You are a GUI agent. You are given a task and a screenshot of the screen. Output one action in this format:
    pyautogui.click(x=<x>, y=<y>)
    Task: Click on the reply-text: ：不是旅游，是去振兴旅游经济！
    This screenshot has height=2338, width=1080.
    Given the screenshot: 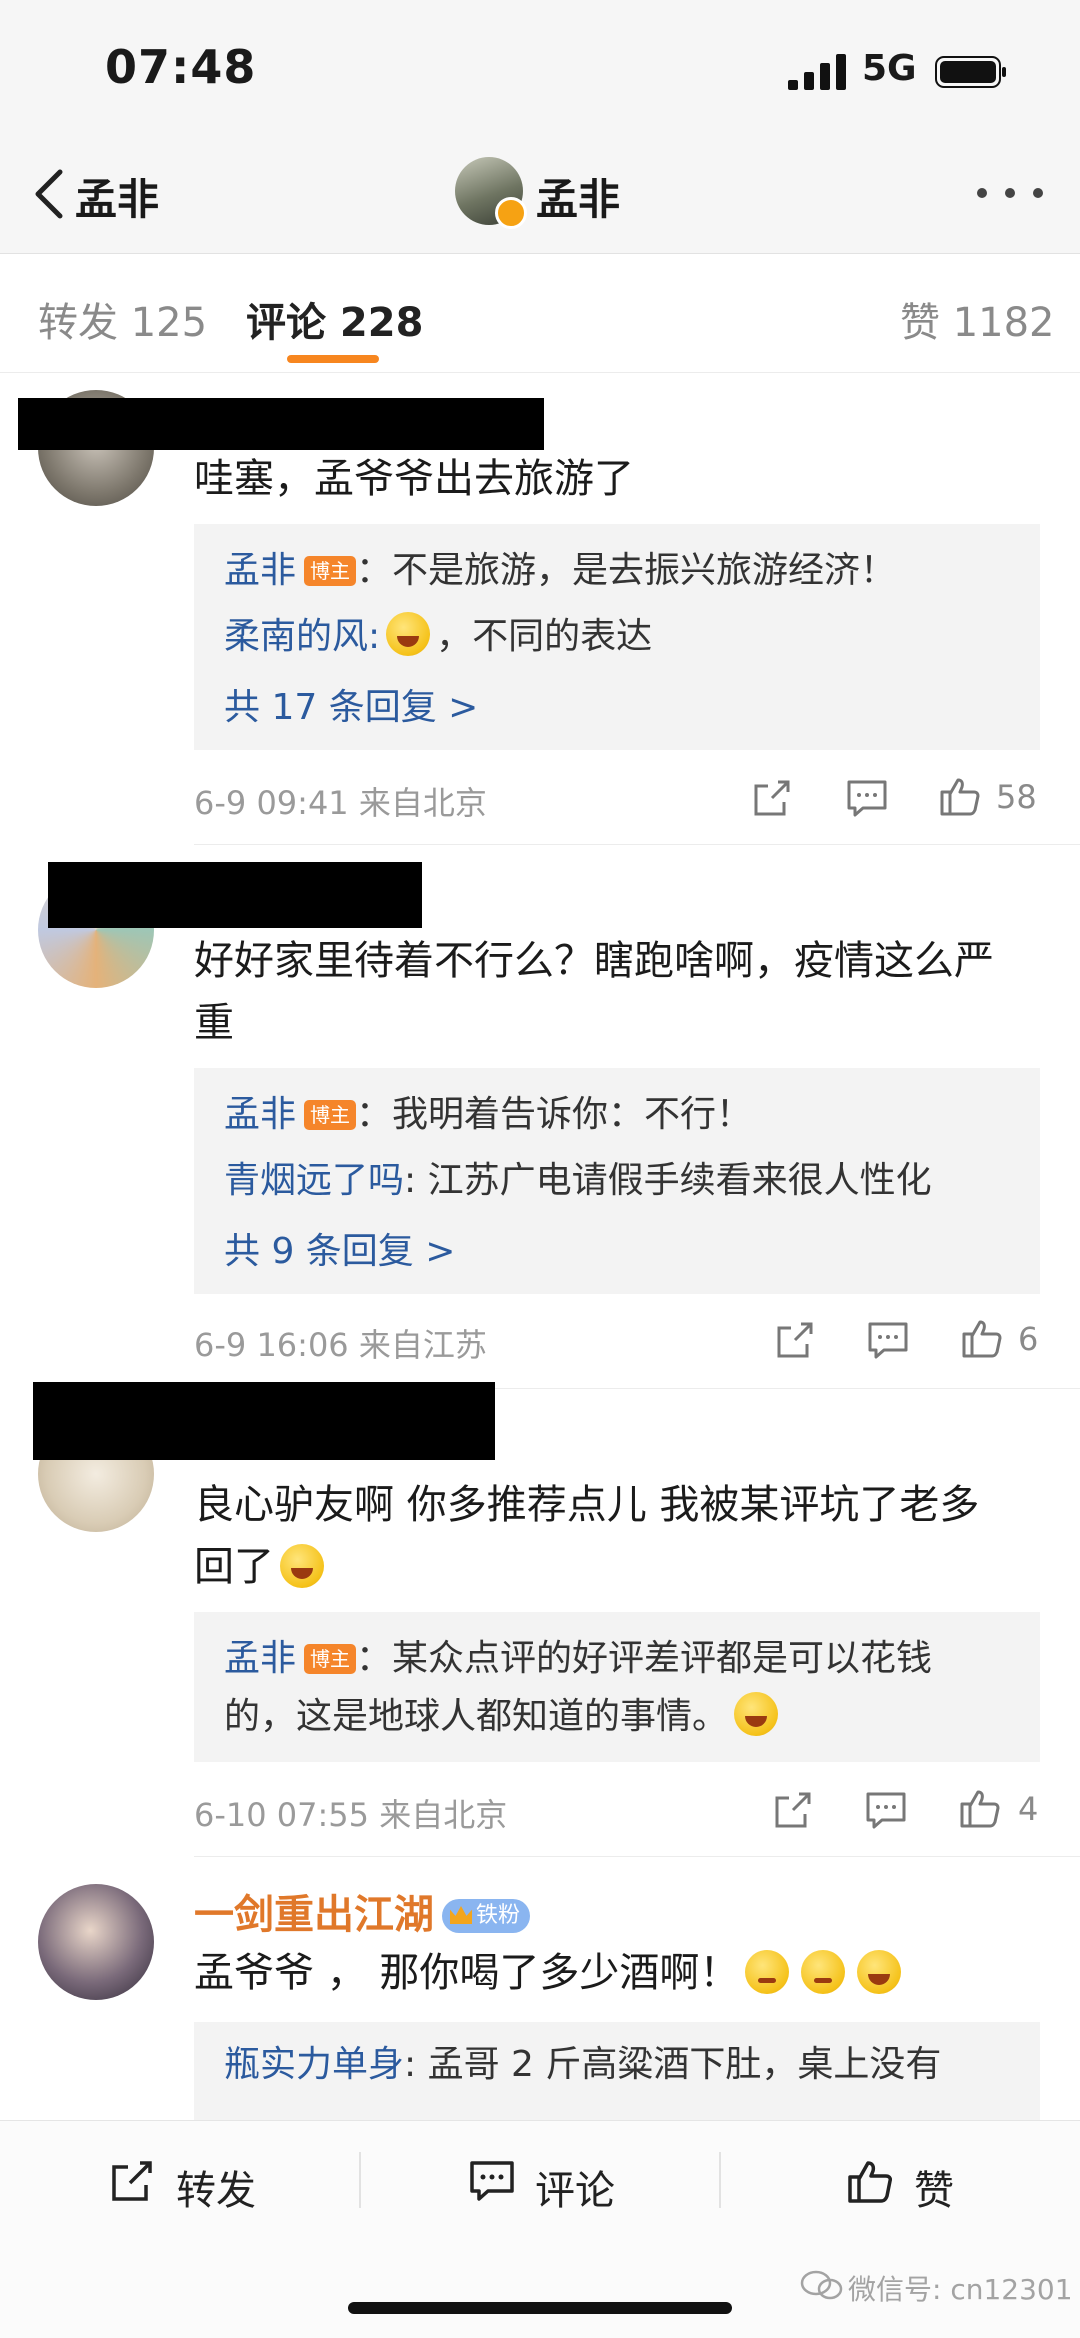 What is the action you would take?
    pyautogui.click(x=626, y=570)
    